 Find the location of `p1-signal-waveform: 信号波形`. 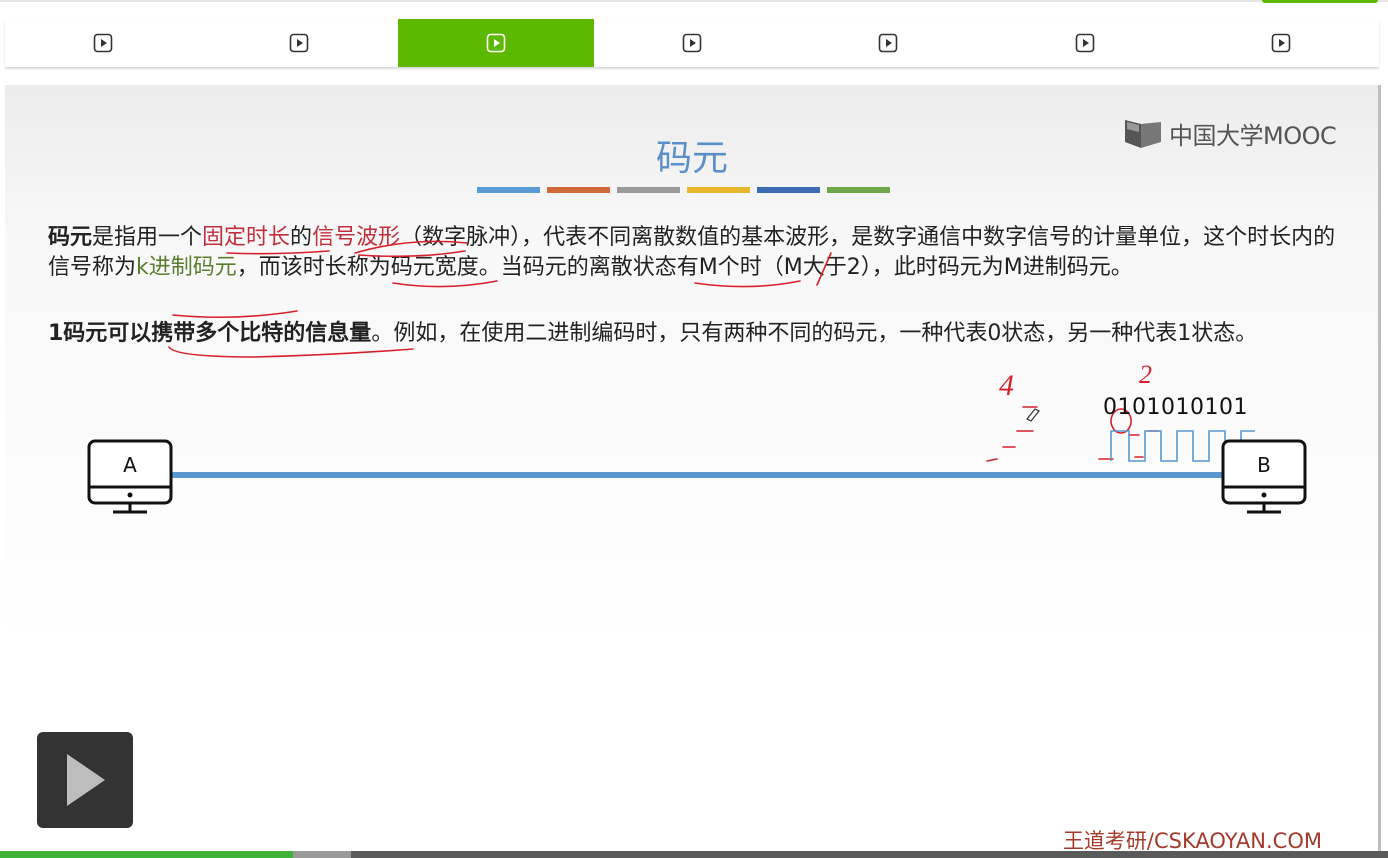

p1-signal-waveform: 信号波形 is located at coordinates (356, 237).